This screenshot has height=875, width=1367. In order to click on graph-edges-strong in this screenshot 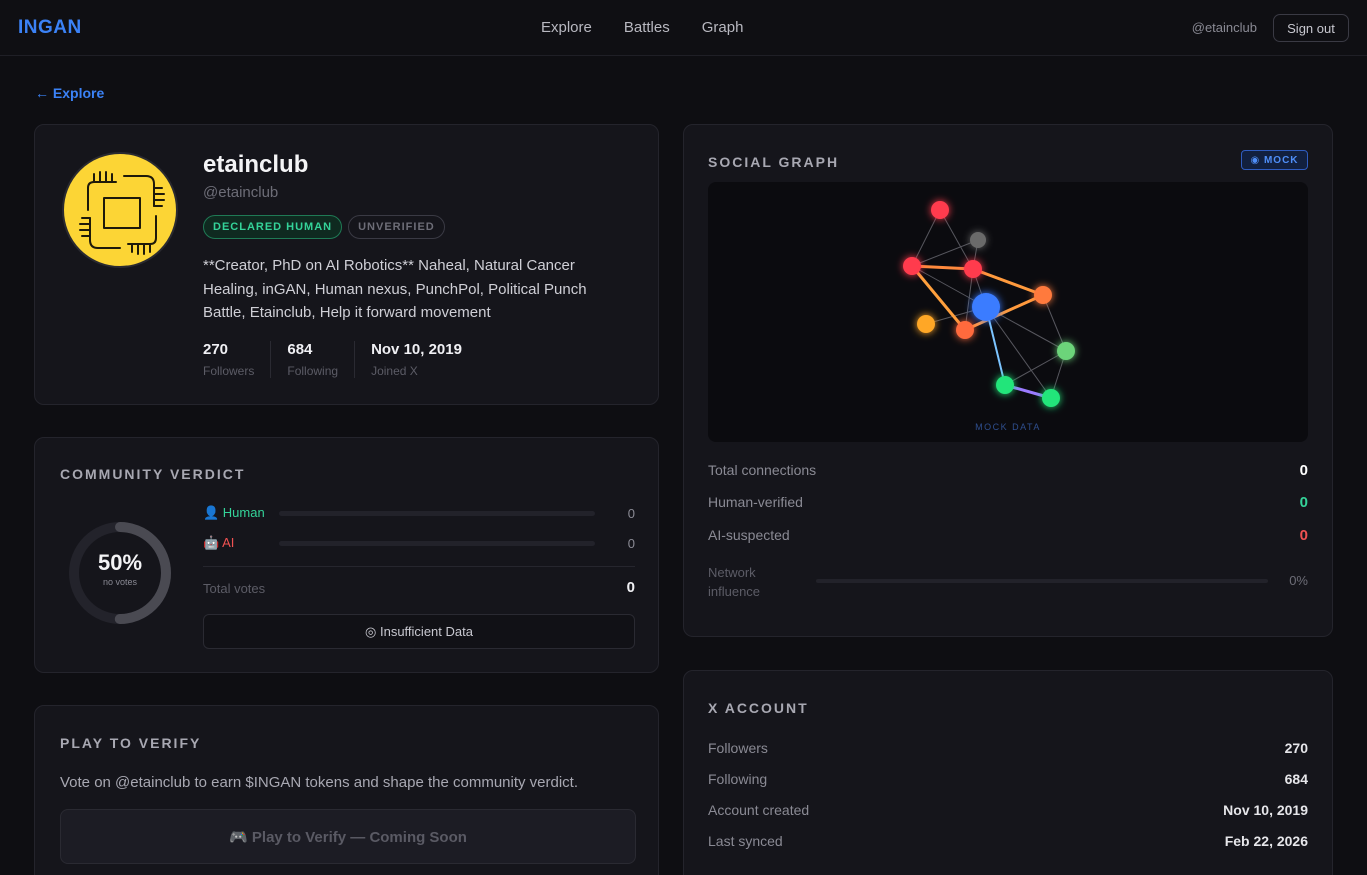, I will do `click(981, 332)`.